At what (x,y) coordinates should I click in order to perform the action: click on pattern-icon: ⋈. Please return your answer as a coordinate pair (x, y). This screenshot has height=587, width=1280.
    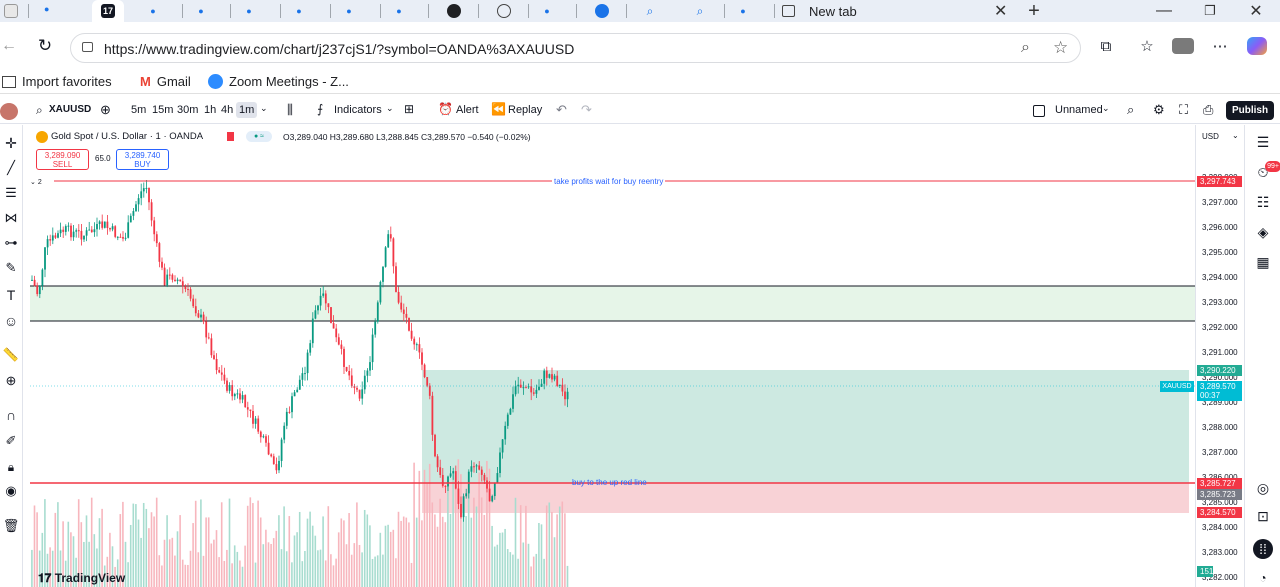
    Looking at the image, I should click on (11, 218).